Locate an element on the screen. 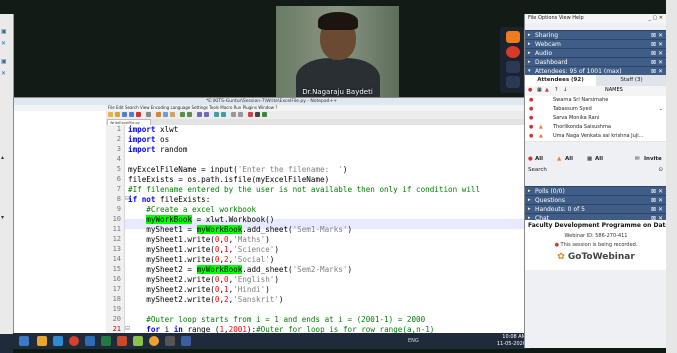 This screenshot has height=353, width=677. gotowebinar-flower-icon: ✿ is located at coordinates (561, 257).